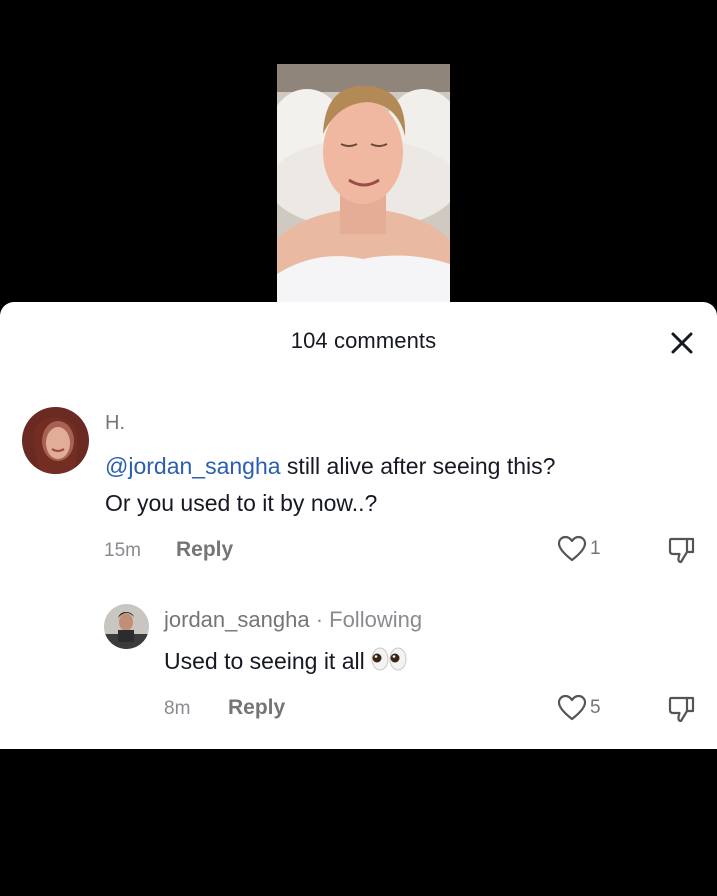  Describe the element at coordinates (595, 548) in the screenshot. I see `like-count: 1` at that location.